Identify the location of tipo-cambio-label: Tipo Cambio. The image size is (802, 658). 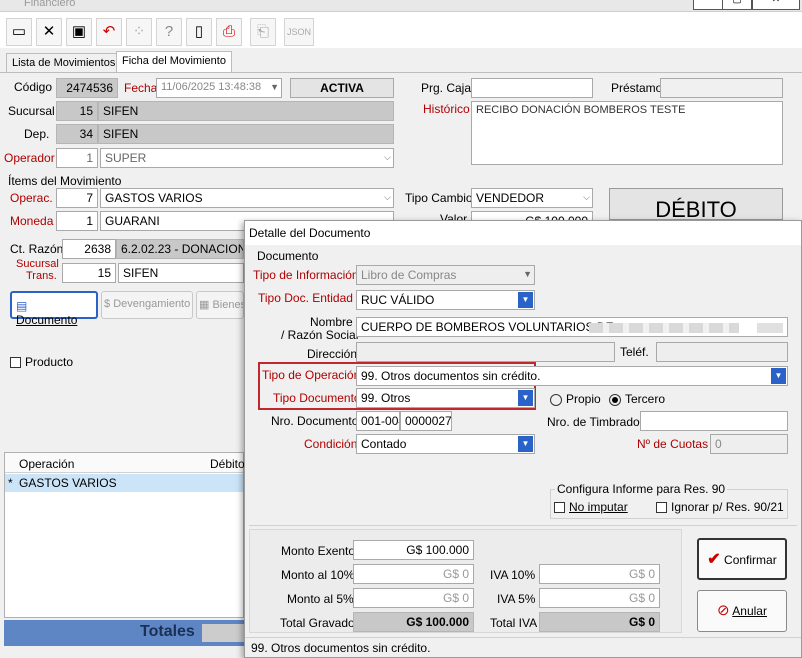
(439, 198).